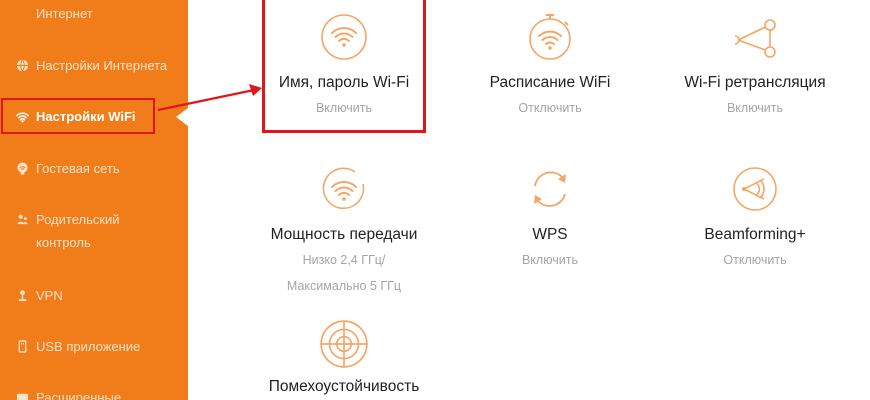  Describe the element at coordinates (344, 260) in the screenshot. I see `tile-status-line: Низко 2,4 ГГц/` at that location.